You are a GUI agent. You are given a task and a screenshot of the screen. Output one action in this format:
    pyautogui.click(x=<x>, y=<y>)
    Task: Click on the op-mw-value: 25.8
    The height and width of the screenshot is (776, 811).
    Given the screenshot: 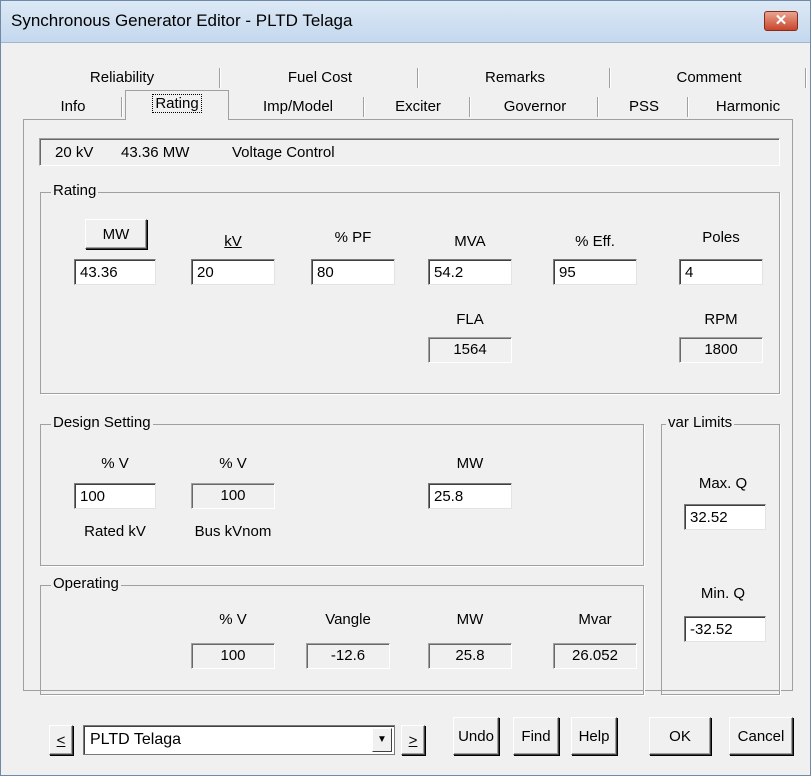 What is the action you would take?
    pyautogui.click(x=470, y=656)
    